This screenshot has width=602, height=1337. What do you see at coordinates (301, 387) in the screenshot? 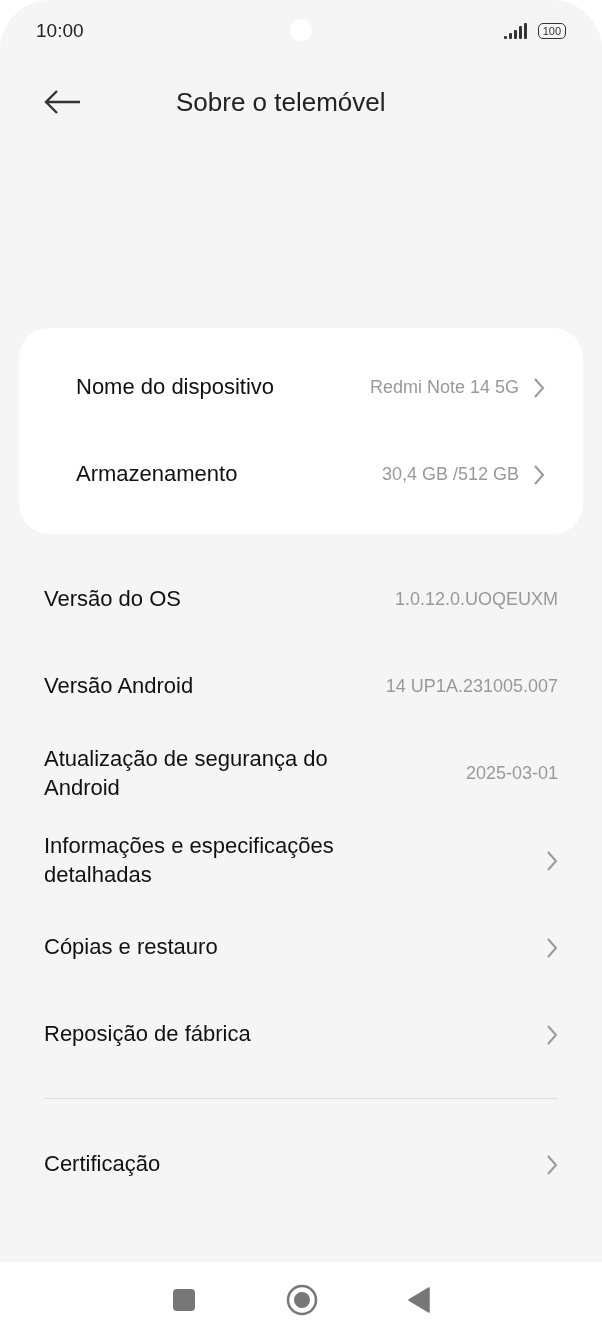
I see `settings-item: Nome do dispositivo Redmi Note 14 5G` at bounding box center [301, 387].